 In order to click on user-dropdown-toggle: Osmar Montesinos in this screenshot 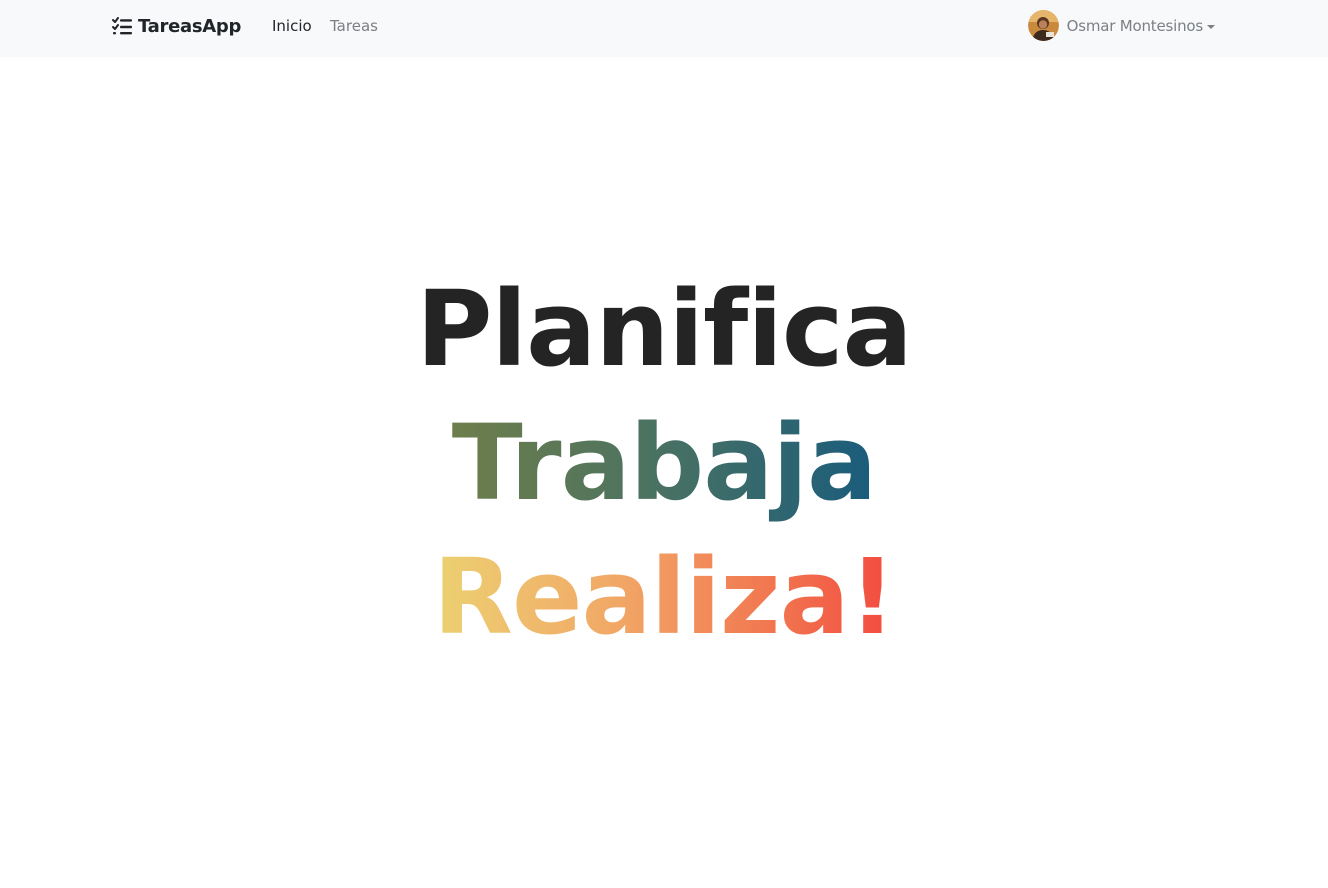, I will do `click(1121, 25)`.